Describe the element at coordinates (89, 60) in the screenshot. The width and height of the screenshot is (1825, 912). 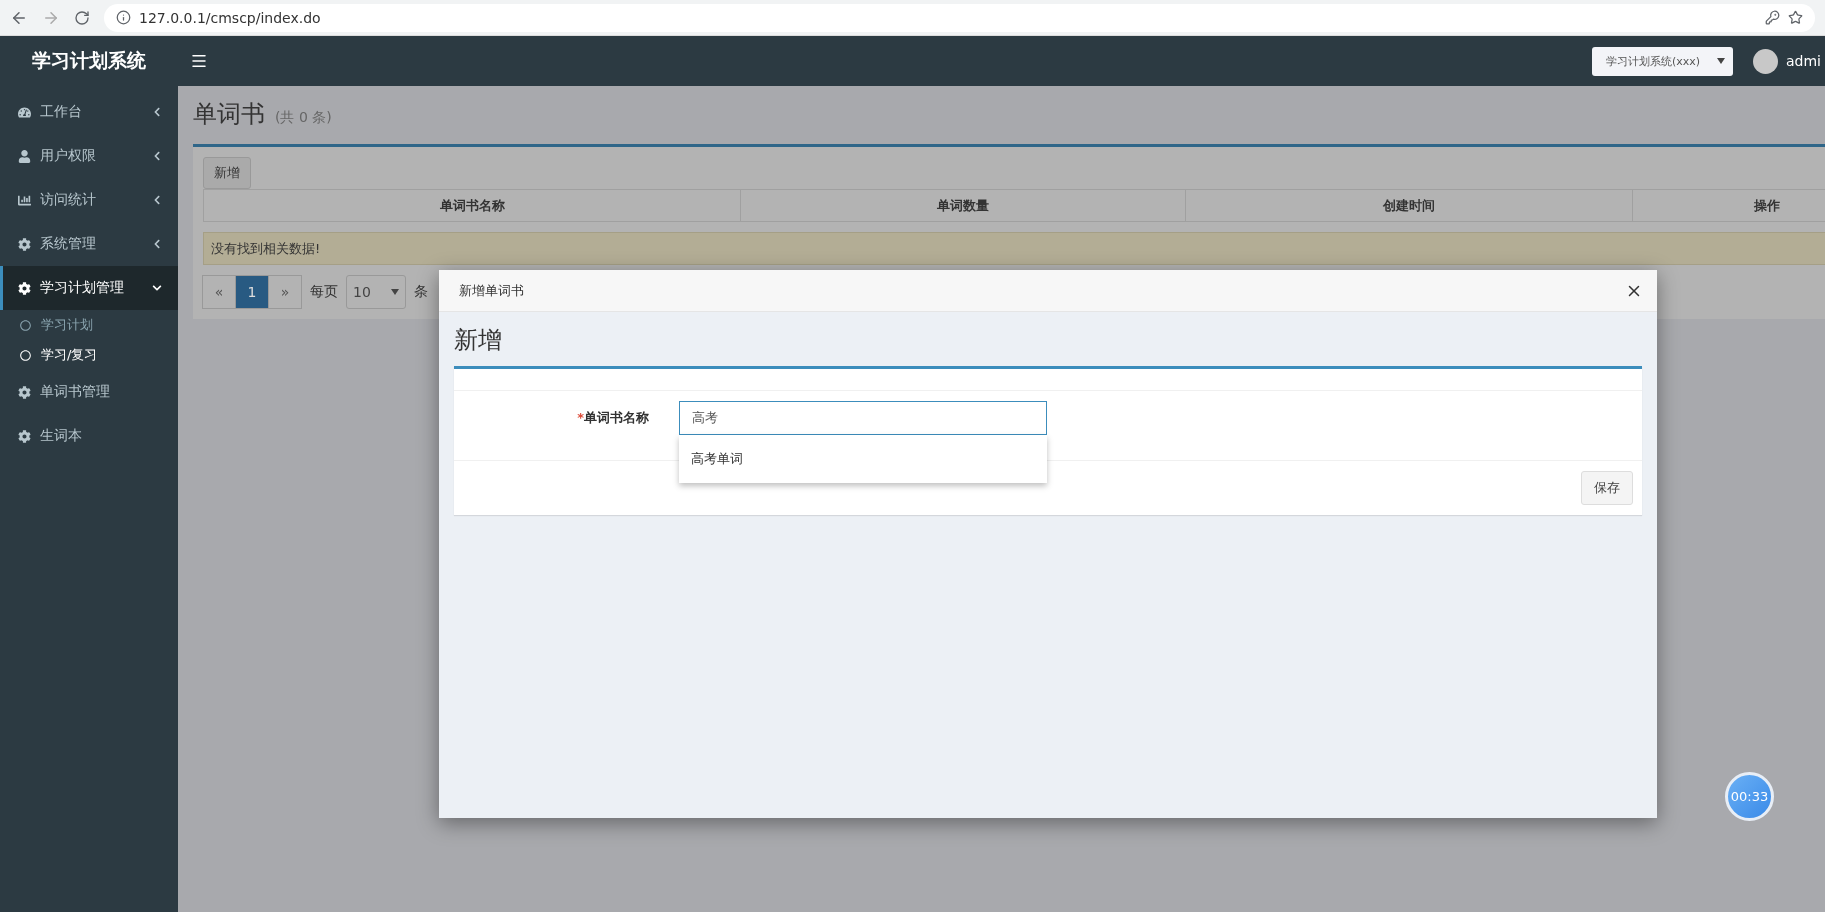
I see `app-logo: 学习计划系统` at that location.